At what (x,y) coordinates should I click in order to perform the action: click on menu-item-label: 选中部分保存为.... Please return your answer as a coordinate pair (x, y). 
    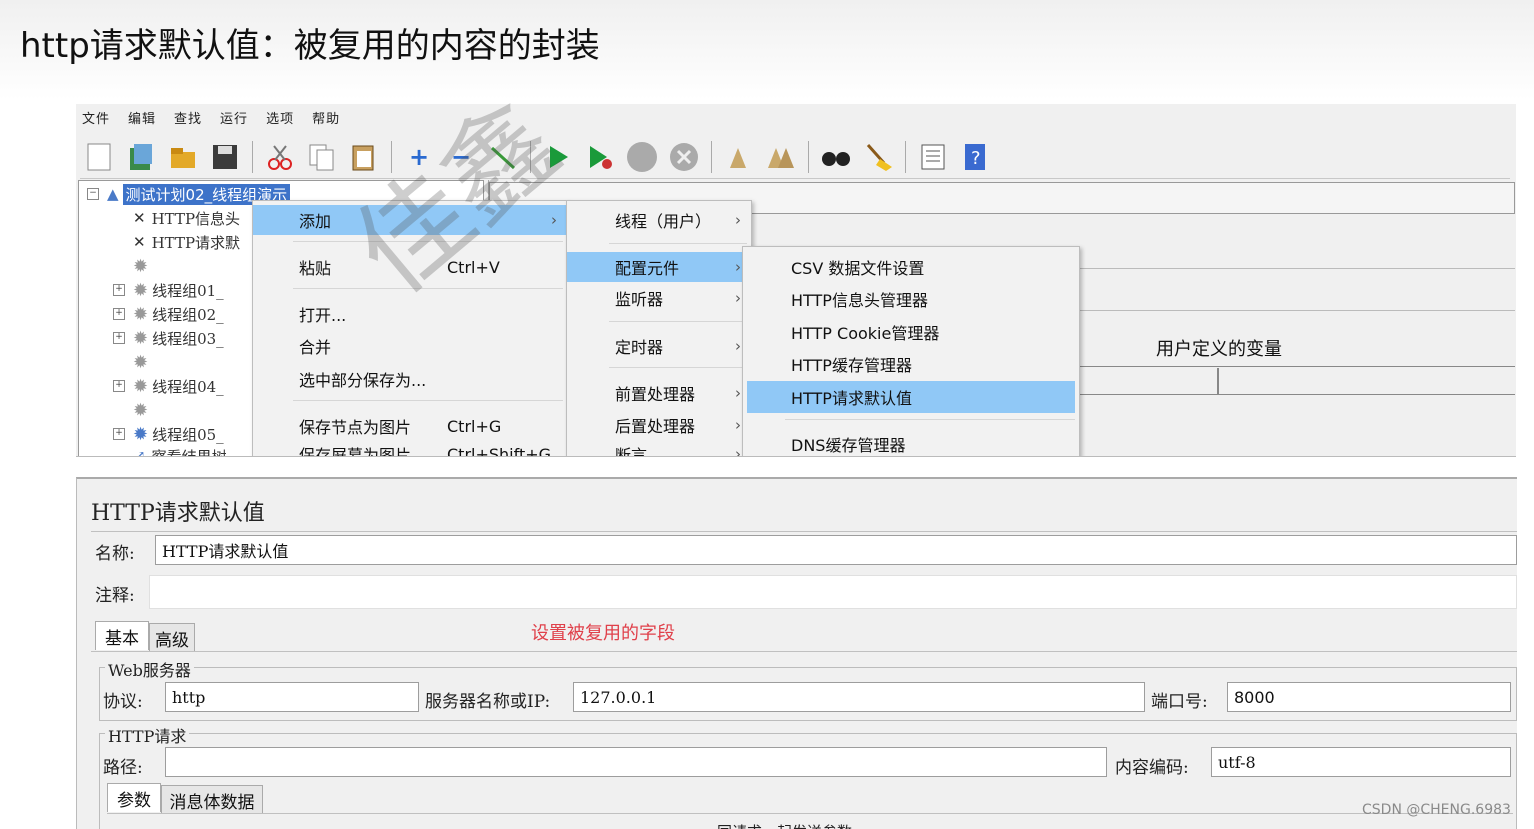
    Looking at the image, I should click on (363, 380).